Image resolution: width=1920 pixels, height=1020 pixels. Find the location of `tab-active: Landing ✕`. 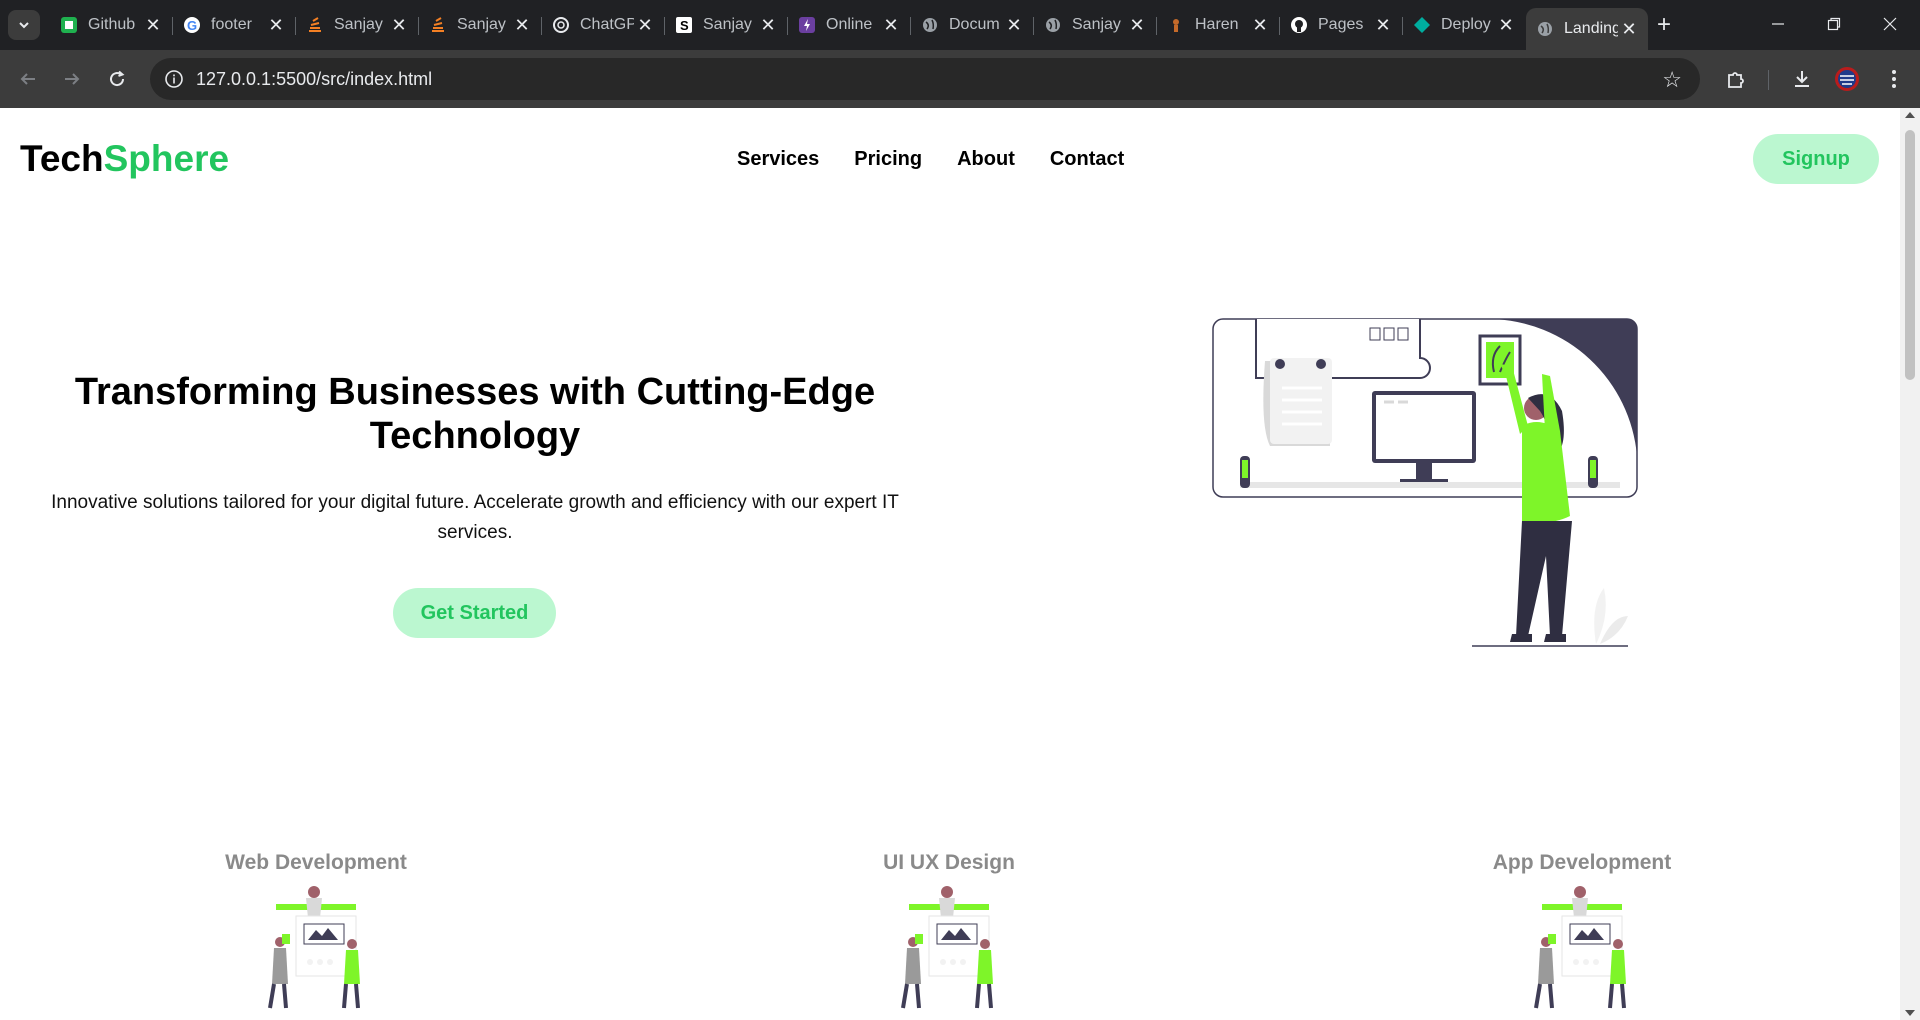

tab-active: Landing ✕ is located at coordinates (1587, 29).